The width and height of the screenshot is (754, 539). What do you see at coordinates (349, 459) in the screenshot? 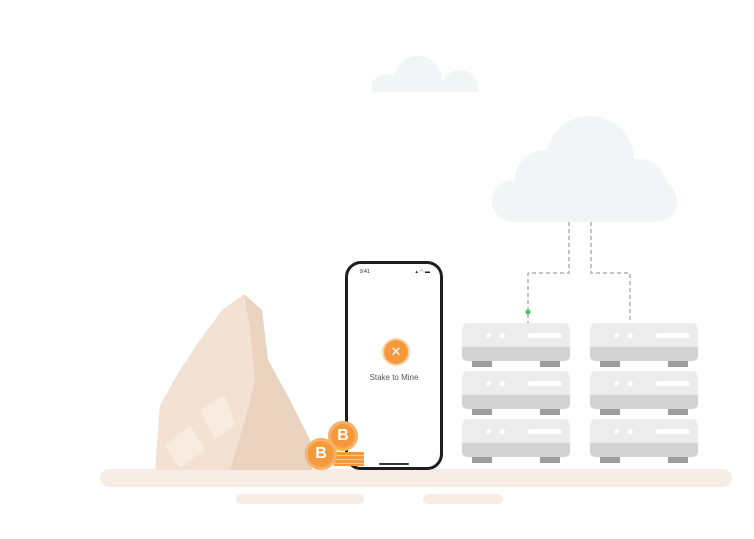
I see `coin-stack` at bounding box center [349, 459].